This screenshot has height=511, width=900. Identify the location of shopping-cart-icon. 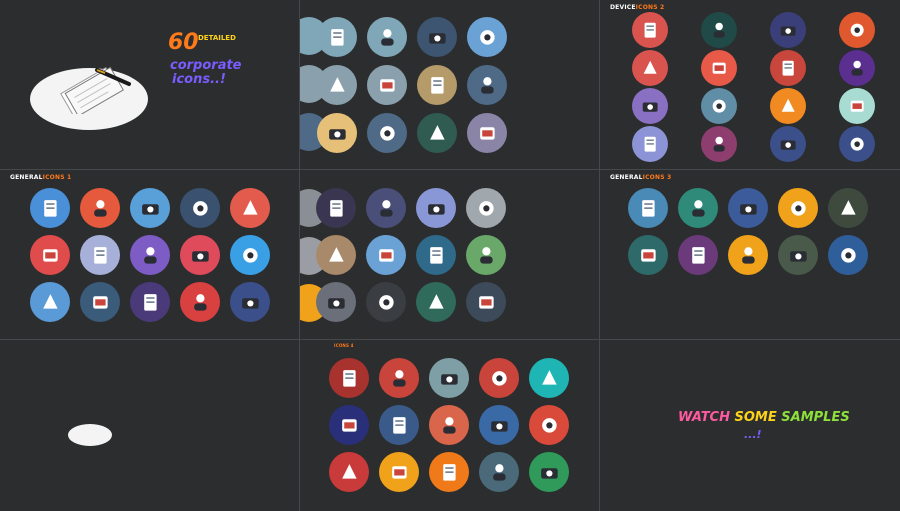
(486, 255).